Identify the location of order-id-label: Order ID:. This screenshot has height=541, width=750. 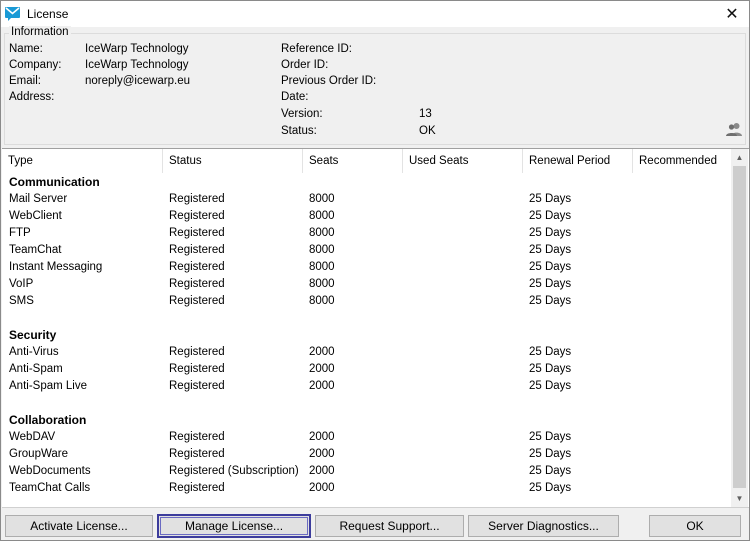
(305, 65).